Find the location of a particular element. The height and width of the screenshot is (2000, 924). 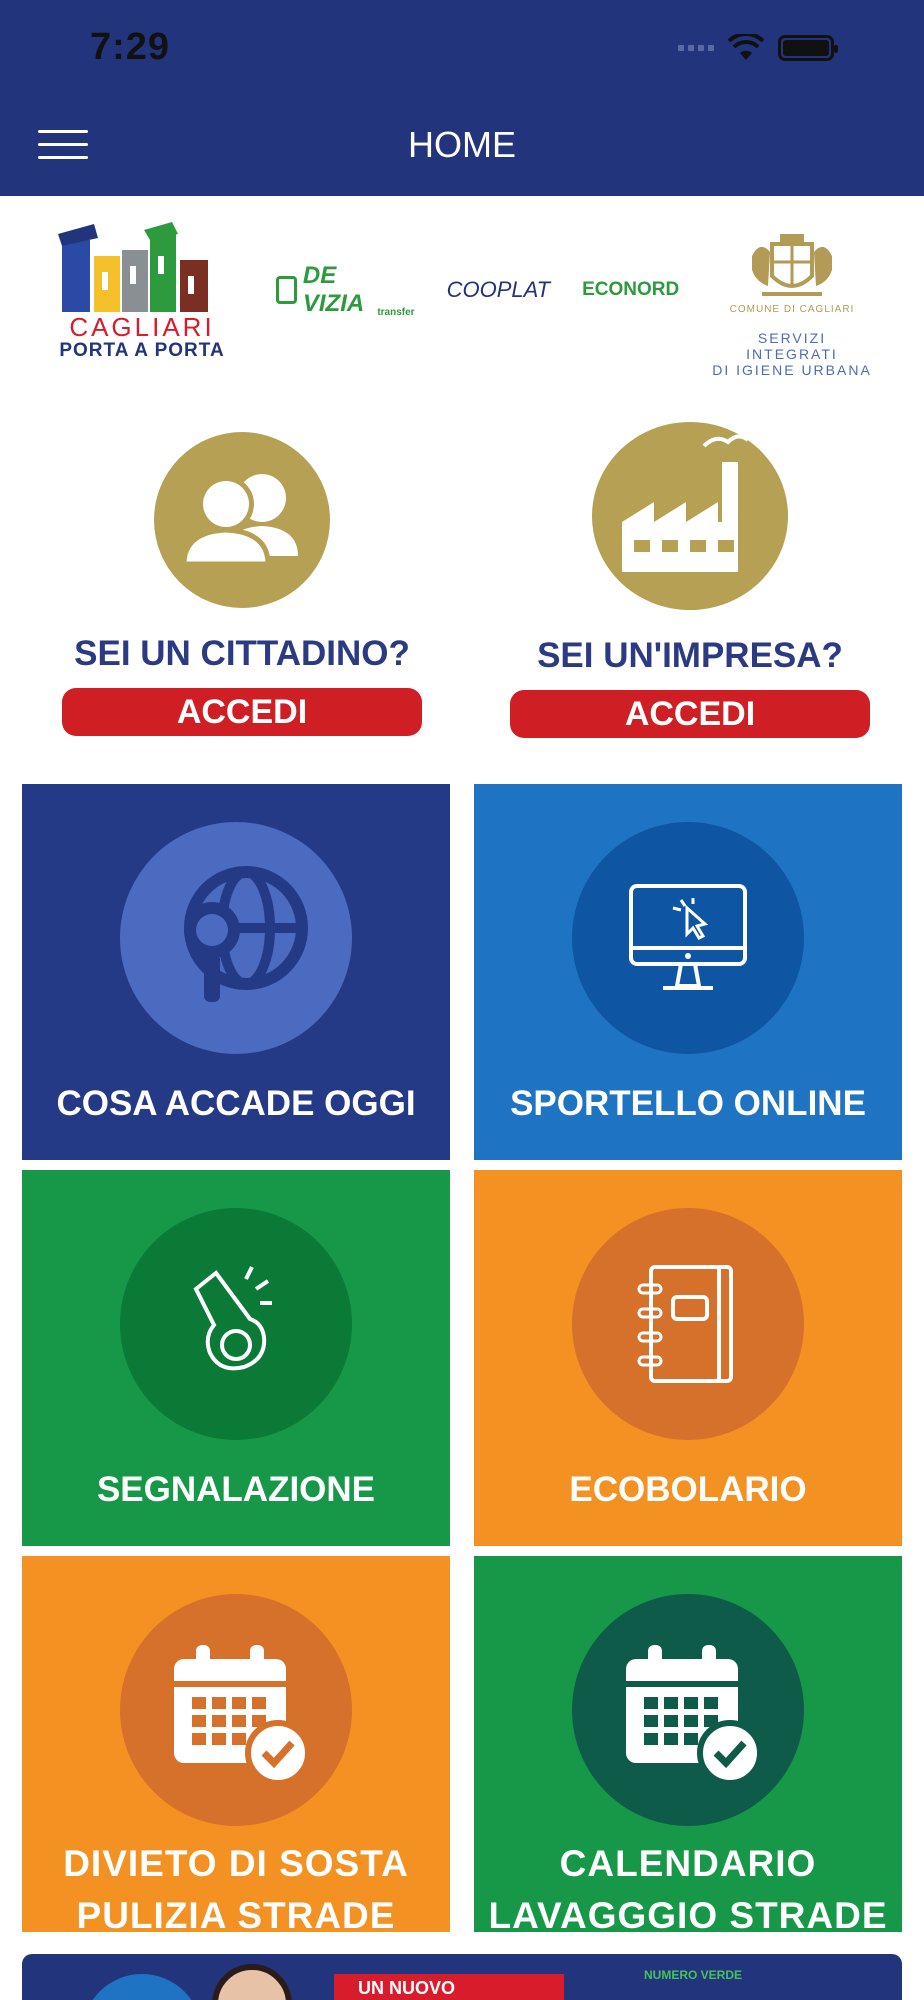

whistle-icon is located at coordinates (236, 1324).